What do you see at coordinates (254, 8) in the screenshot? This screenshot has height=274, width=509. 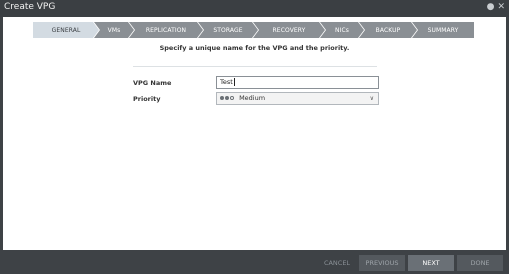 I see `title-bar: Create VPG ● ✕` at bounding box center [254, 8].